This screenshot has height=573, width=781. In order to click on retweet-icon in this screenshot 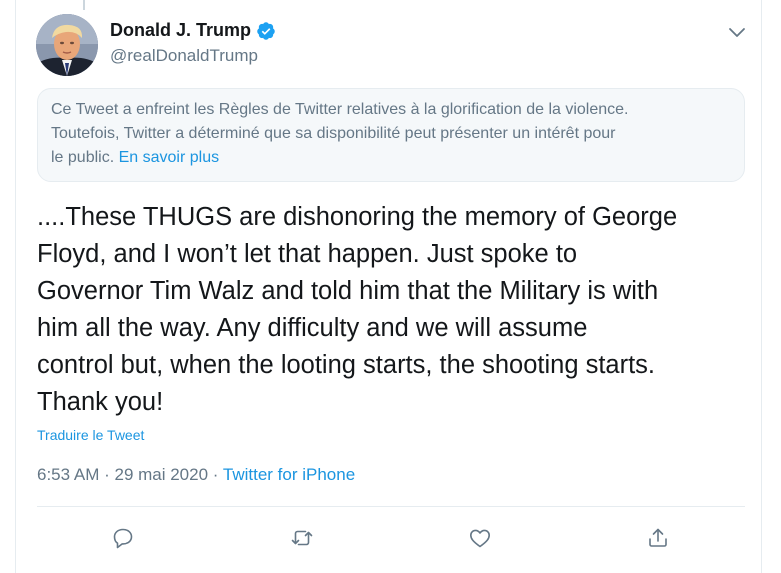, I will do `click(302, 538)`.